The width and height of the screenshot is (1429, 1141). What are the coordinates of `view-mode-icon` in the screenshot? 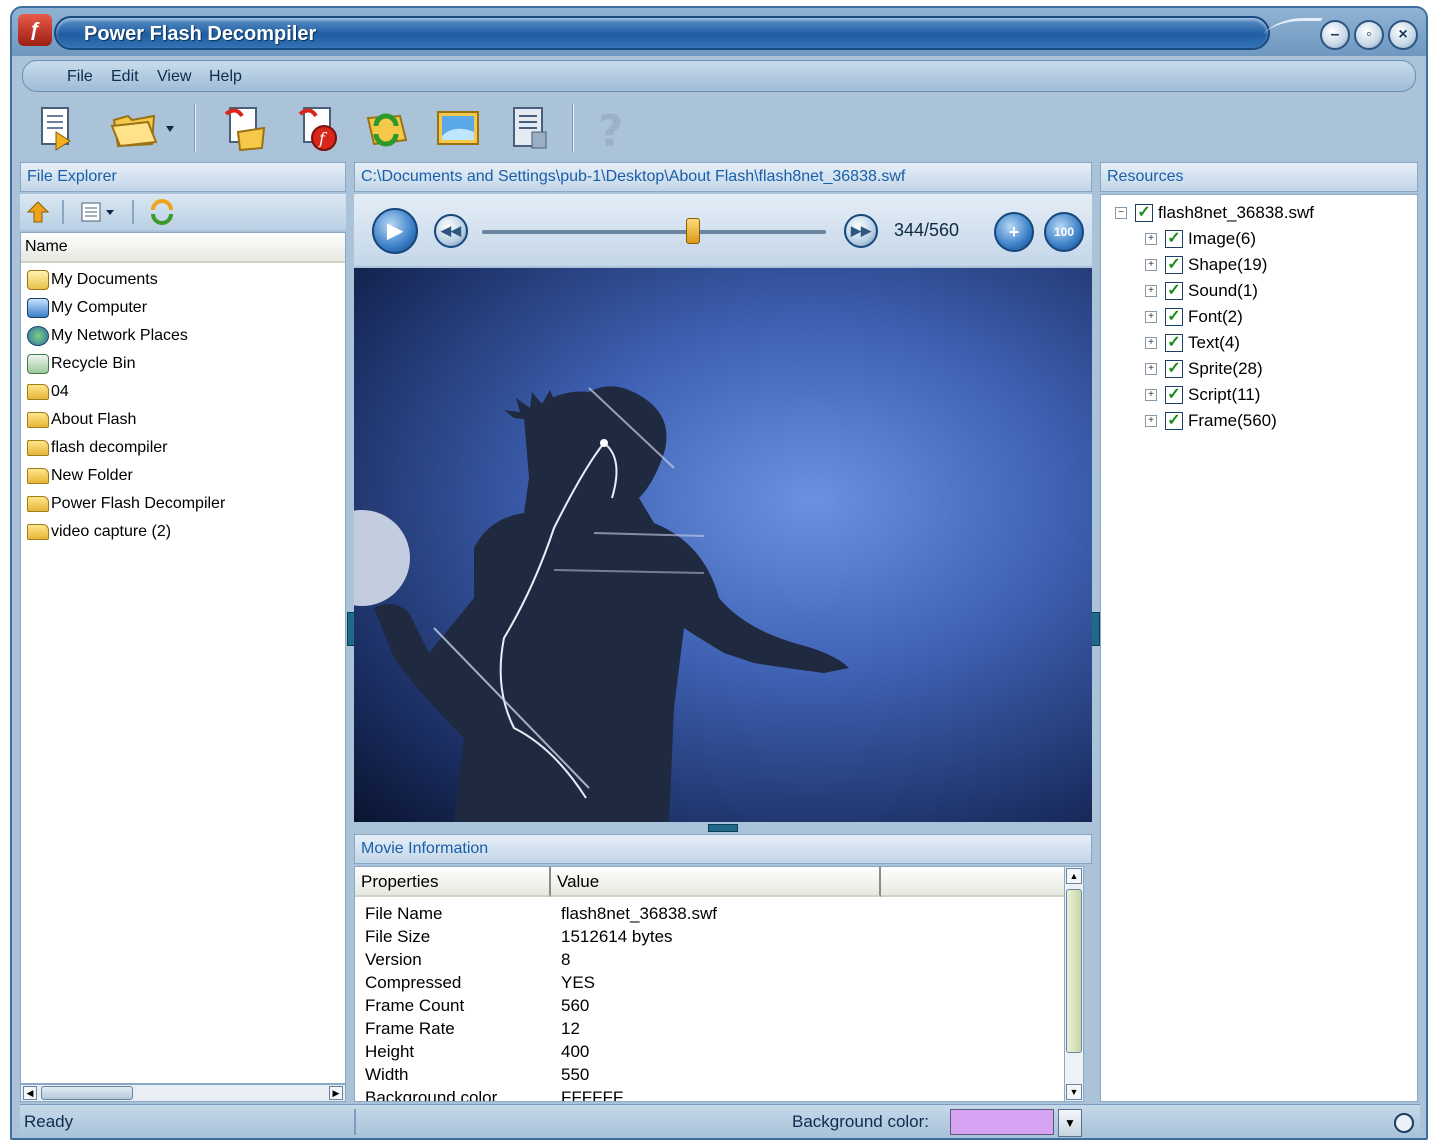 It's located at (100, 212).